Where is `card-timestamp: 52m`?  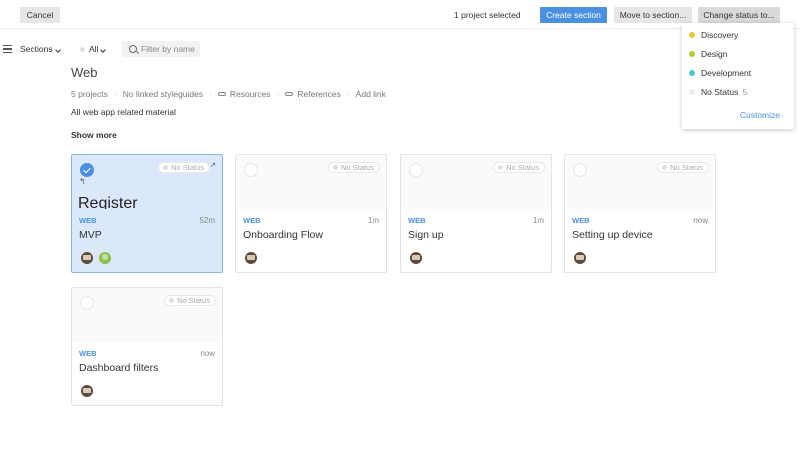 card-timestamp: 52m is located at coordinates (207, 220).